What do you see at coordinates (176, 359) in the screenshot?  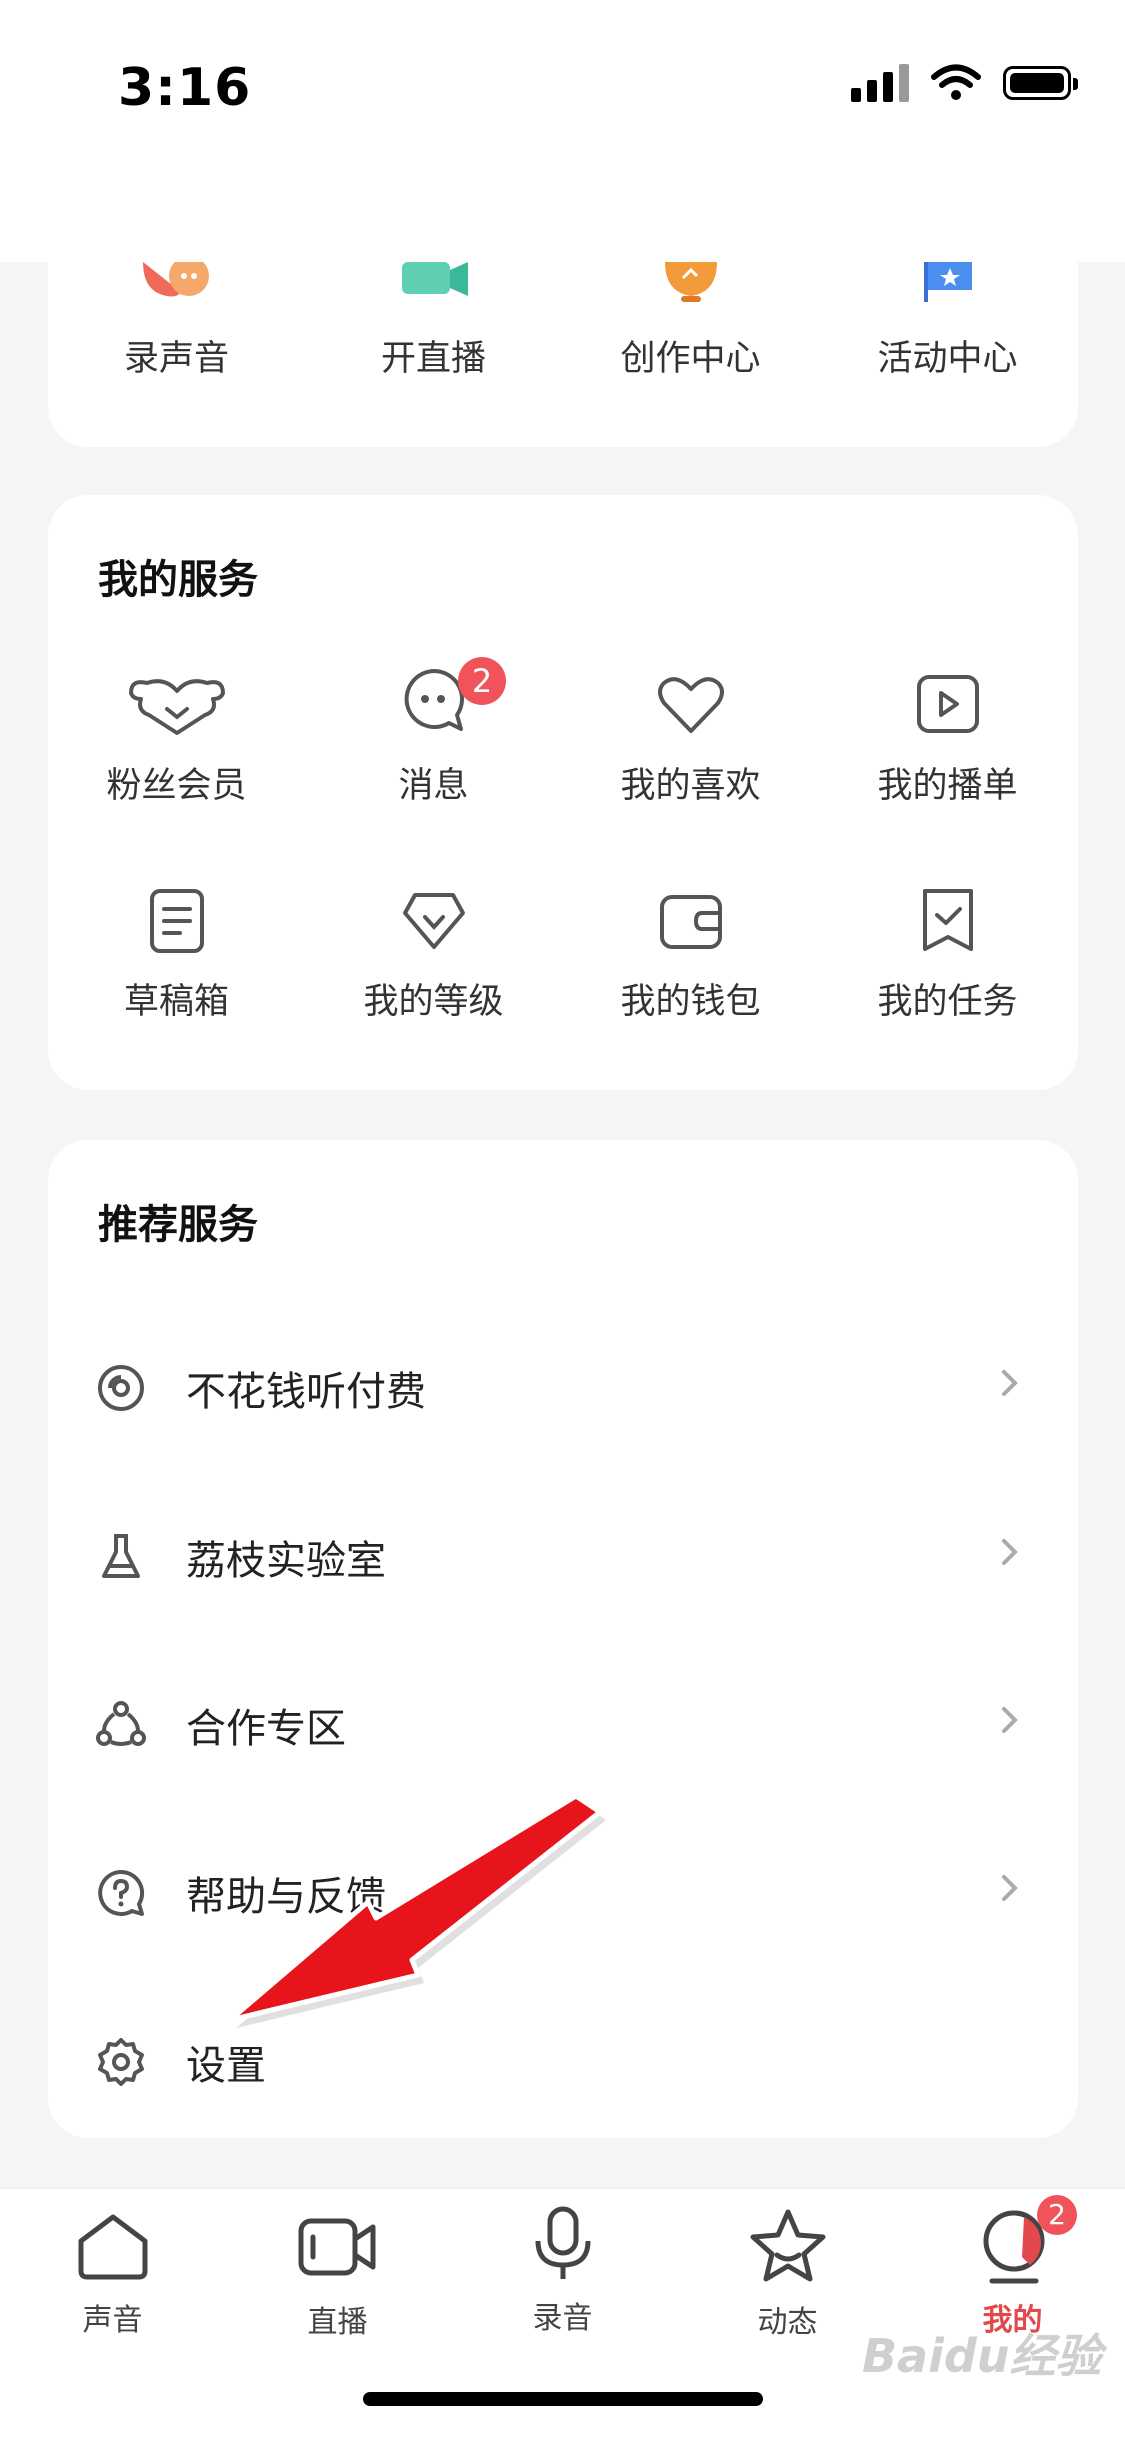 I see `quick-action-label: 录声音` at bounding box center [176, 359].